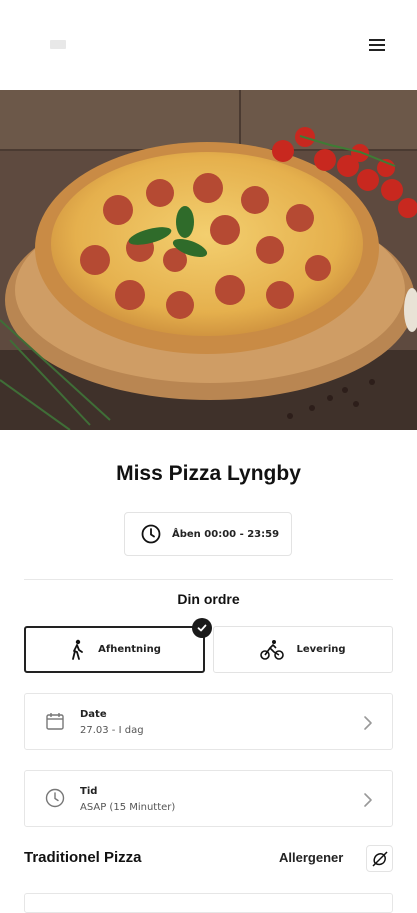 Image resolution: width=417 pixels, height=913 pixels. I want to click on time-label: Tid, so click(89, 791).